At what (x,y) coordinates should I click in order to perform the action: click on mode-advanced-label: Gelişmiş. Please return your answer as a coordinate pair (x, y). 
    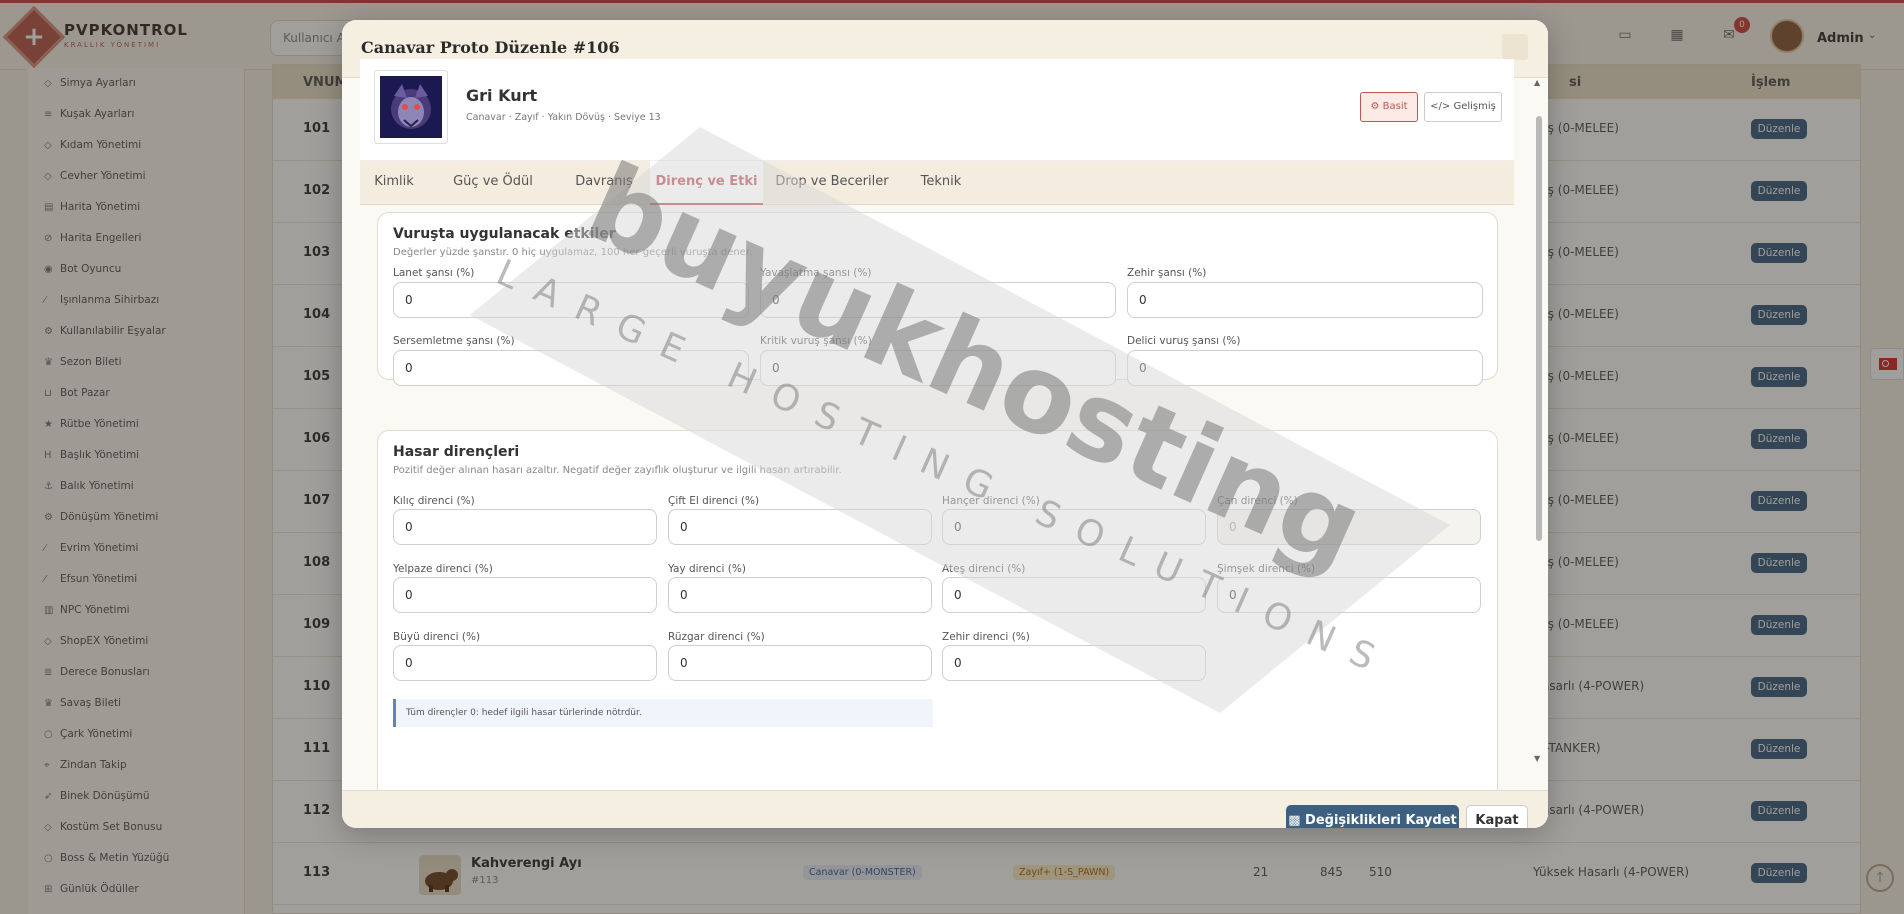
    Looking at the image, I should click on (1474, 106).